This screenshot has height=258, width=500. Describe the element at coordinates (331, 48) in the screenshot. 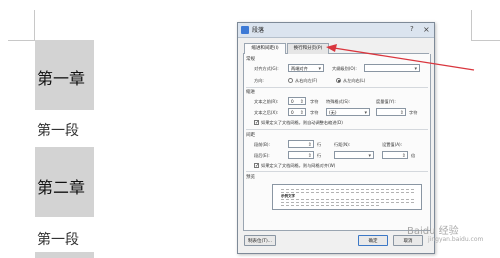

I see `annotation-arrow-head` at that location.